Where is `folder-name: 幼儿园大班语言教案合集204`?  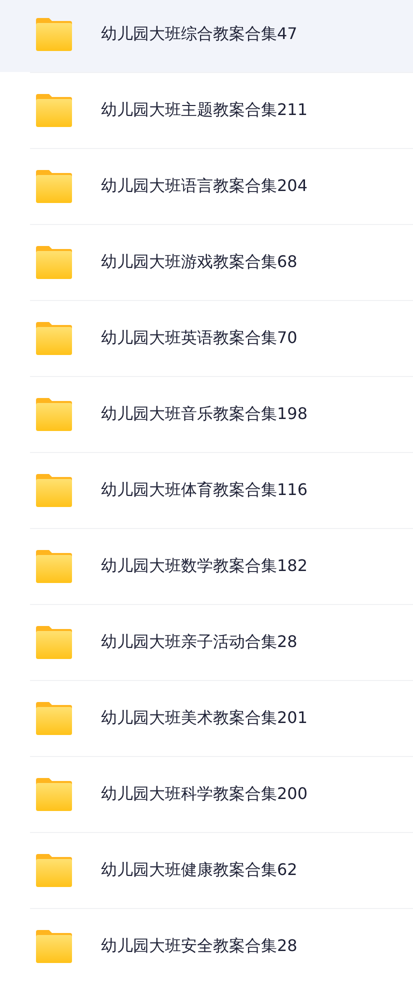 folder-name: 幼儿园大班语言教案合集204 is located at coordinates (204, 186).